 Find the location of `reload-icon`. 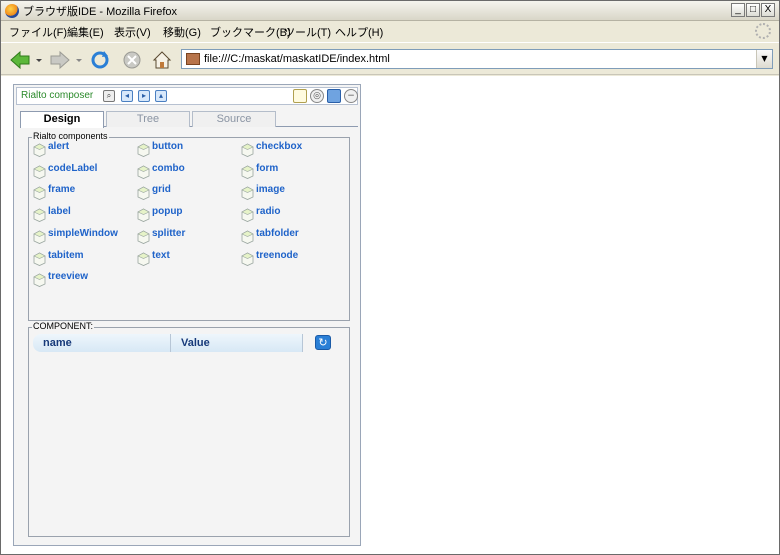

reload-icon is located at coordinates (100, 60).